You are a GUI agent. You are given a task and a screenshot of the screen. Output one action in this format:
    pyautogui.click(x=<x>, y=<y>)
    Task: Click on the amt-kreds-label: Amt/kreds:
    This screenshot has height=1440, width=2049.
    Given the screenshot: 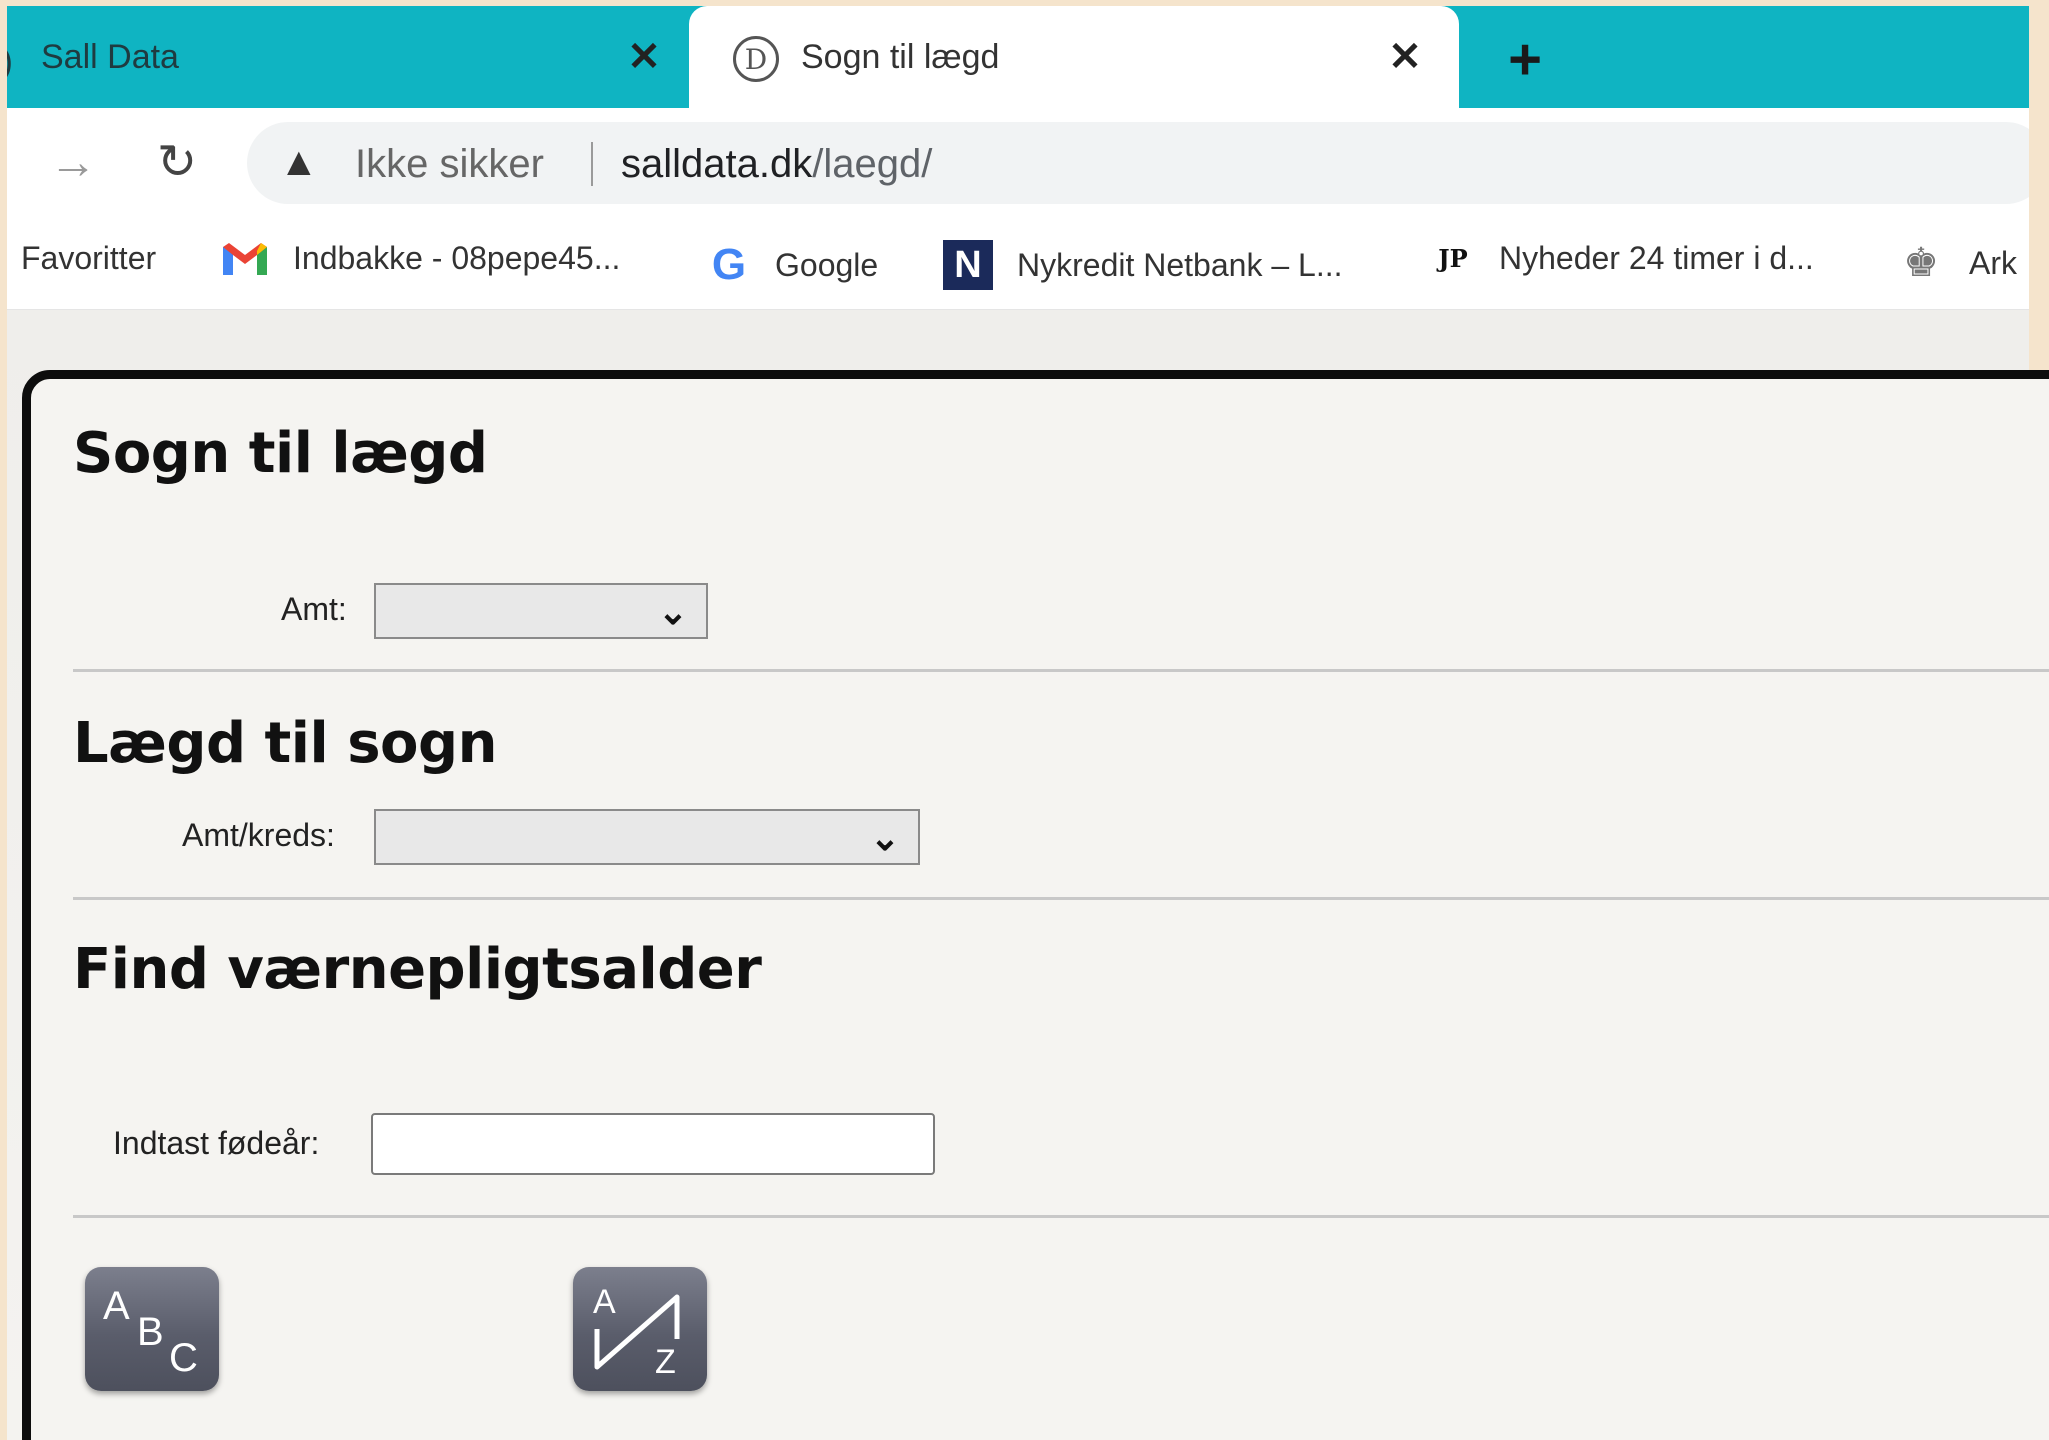 What is the action you would take?
    pyautogui.click(x=258, y=835)
    